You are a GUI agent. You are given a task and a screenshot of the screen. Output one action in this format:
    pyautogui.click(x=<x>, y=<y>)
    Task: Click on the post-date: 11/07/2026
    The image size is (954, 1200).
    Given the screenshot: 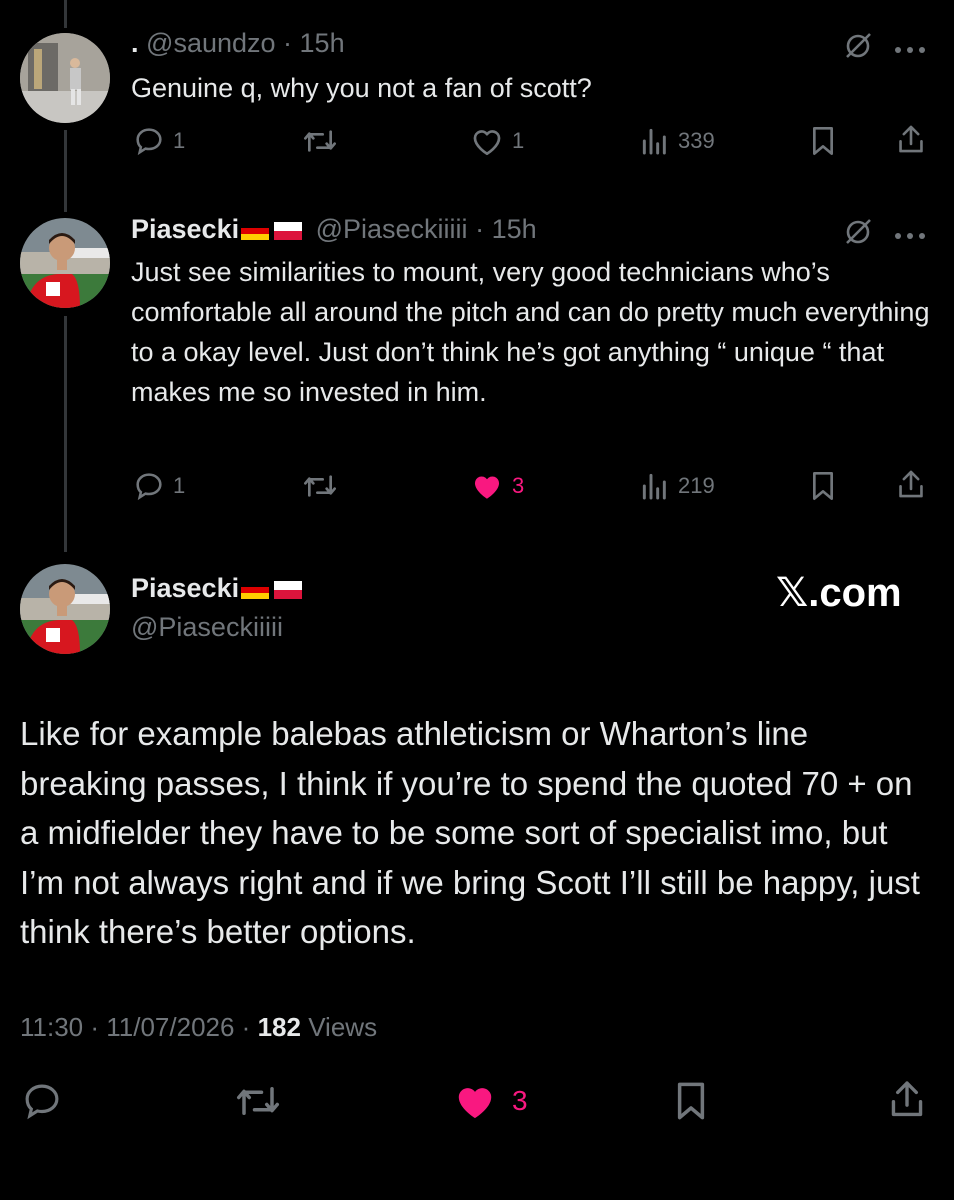 What is the action you would take?
    pyautogui.click(x=170, y=1027)
    